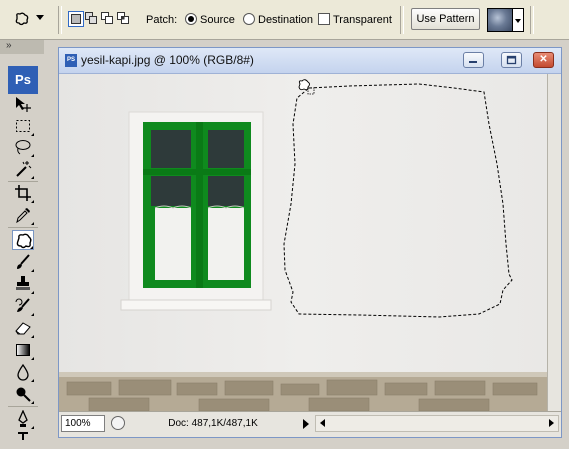  I want to click on dodge-tool, so click(23, 394).